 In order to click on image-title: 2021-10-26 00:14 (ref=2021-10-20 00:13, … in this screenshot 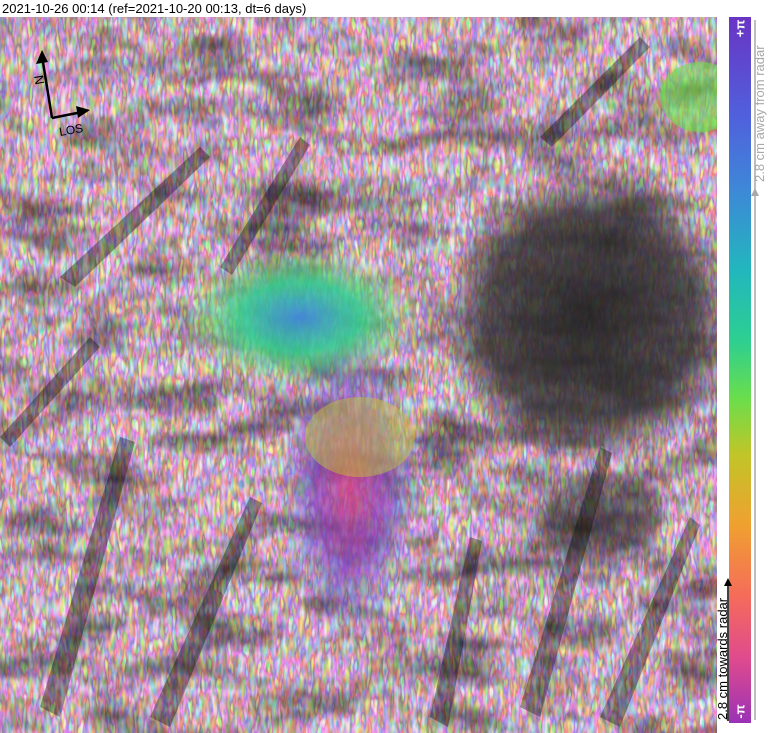, I will do `click(154, 8)`.